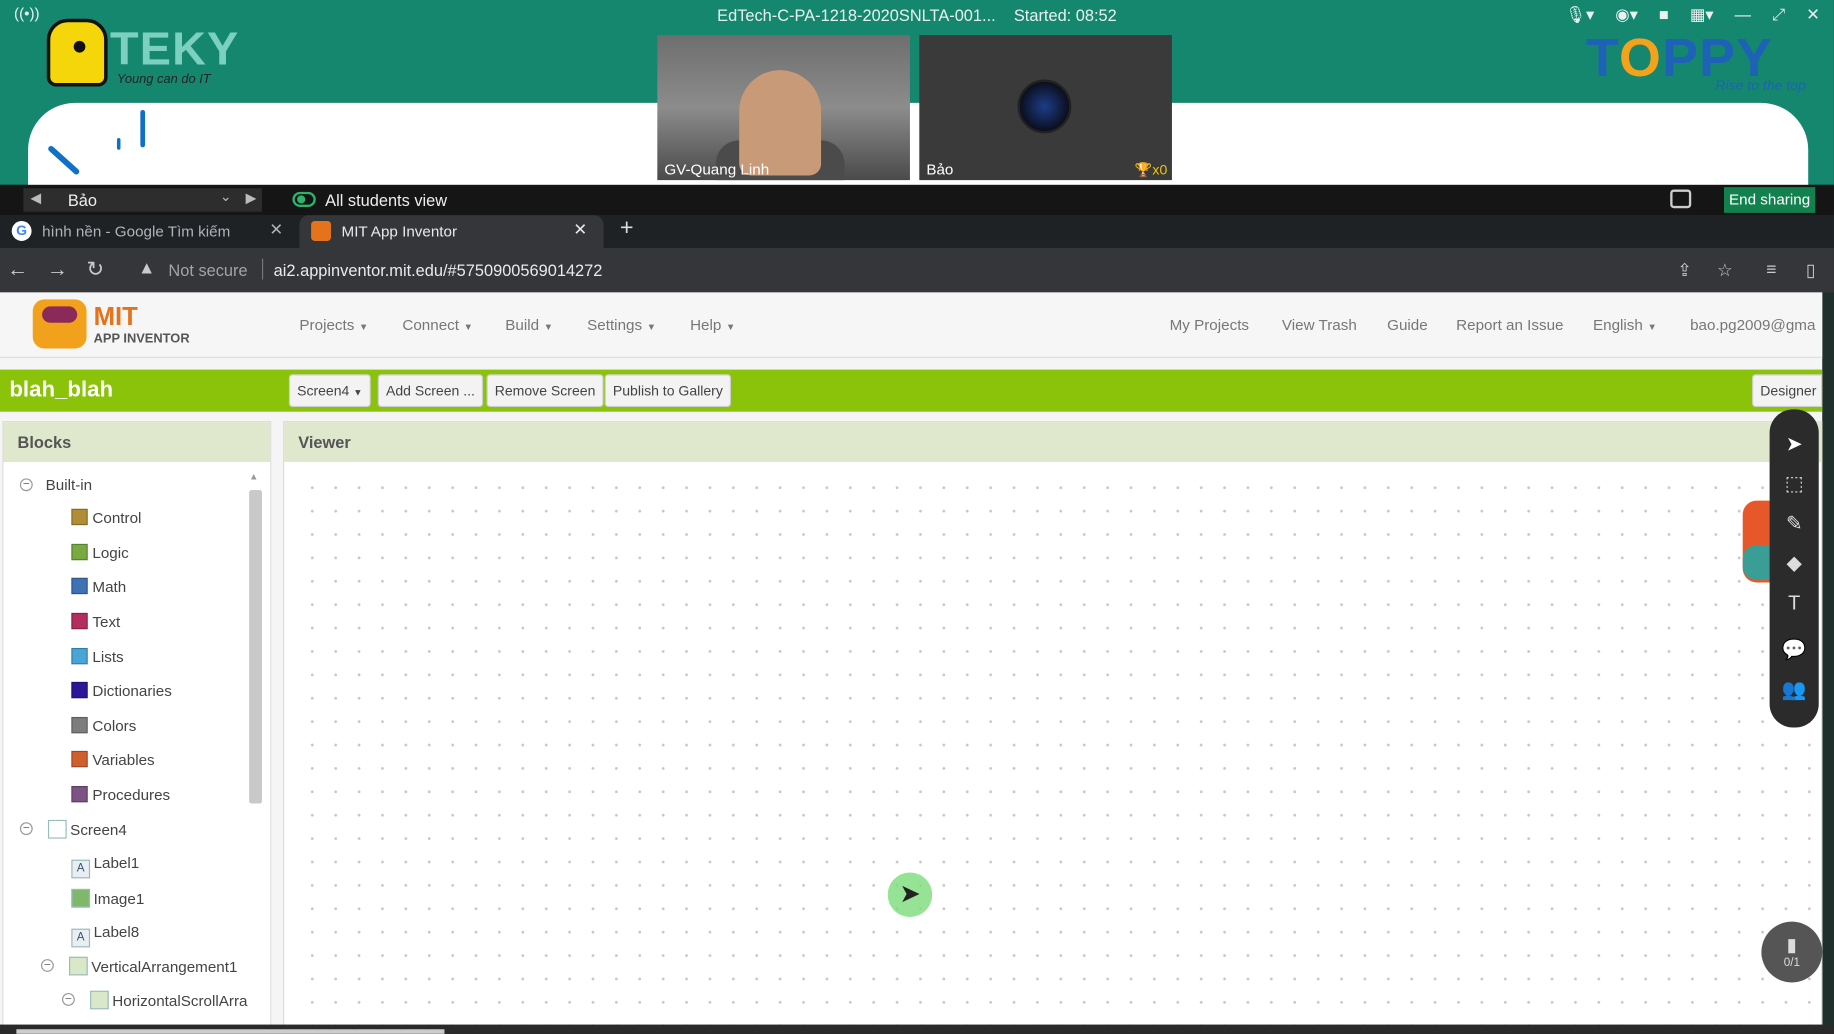 This screenshot has width=1834, height=1034. I want to click on fullscreen-icon, so click(1681, 199).